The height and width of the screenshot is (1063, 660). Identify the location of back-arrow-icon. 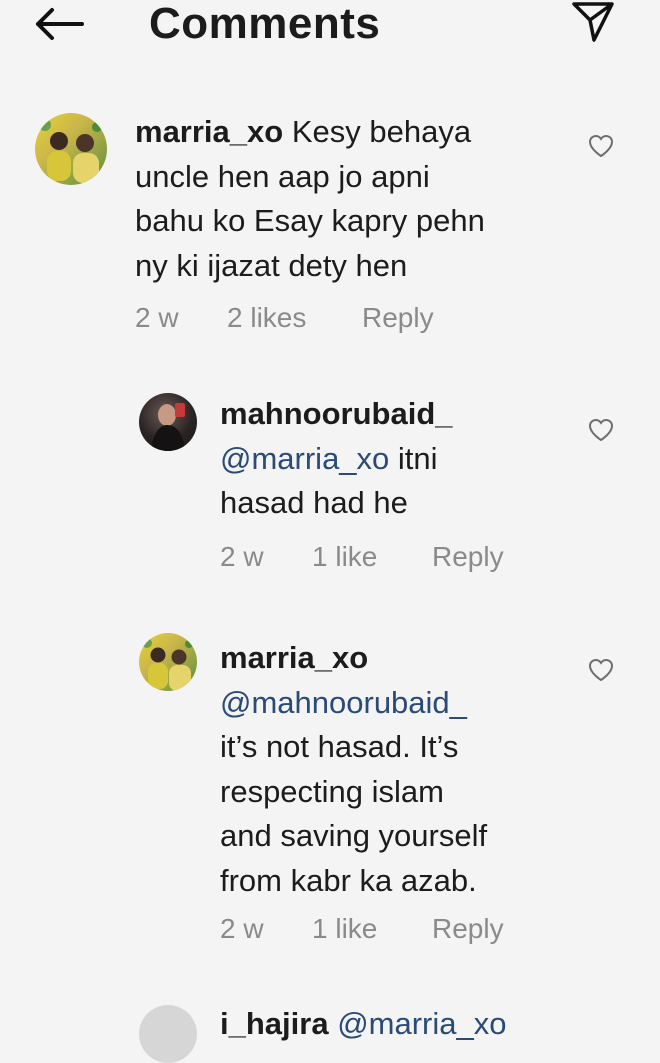
(59, 24).